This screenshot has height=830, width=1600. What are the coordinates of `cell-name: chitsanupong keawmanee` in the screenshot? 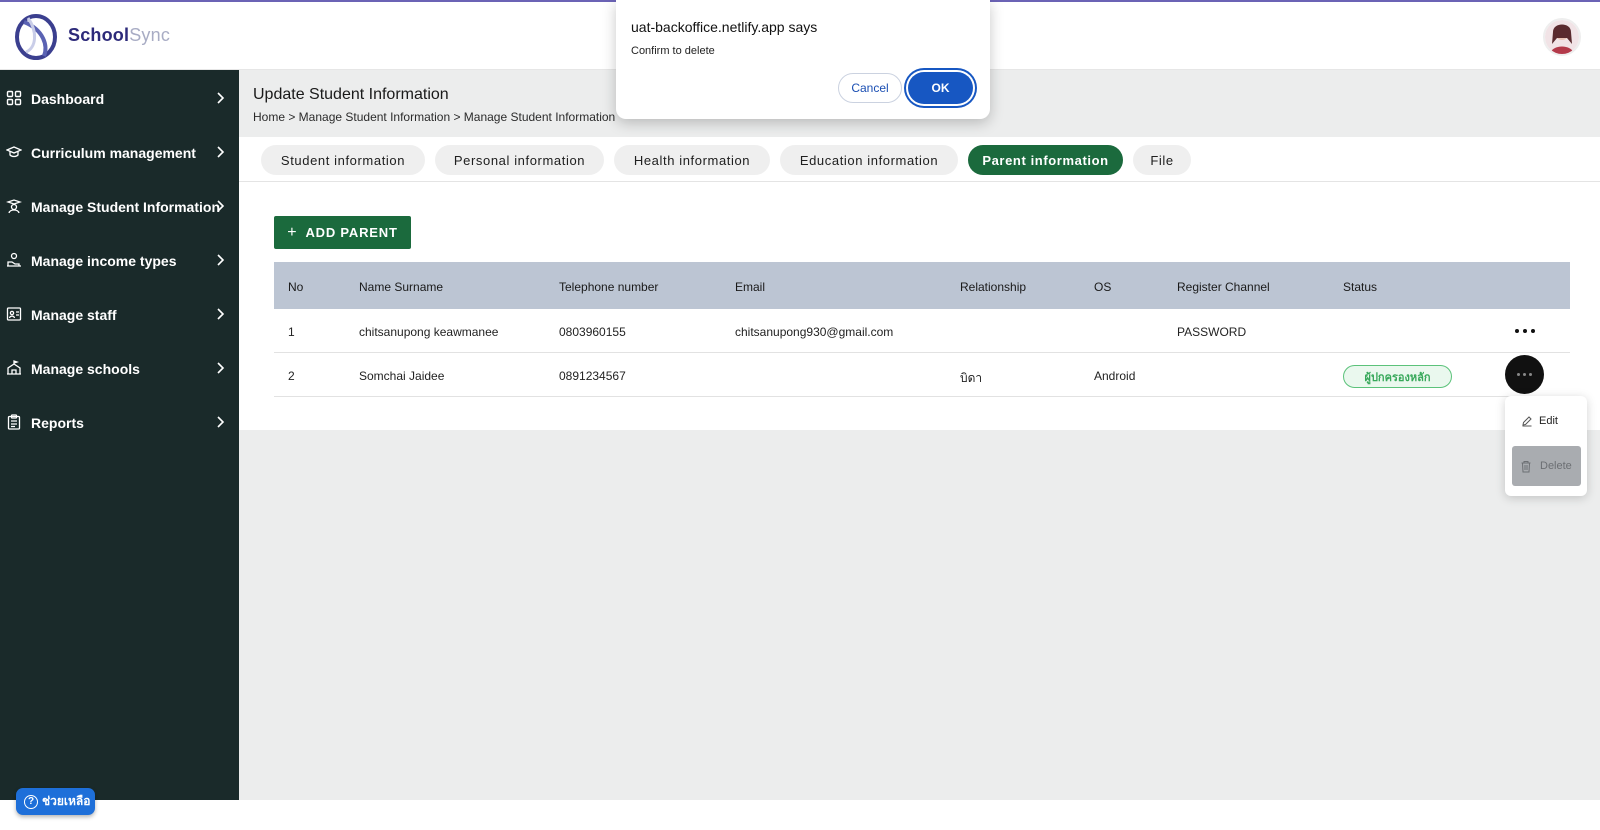 It's located at (429, 332).